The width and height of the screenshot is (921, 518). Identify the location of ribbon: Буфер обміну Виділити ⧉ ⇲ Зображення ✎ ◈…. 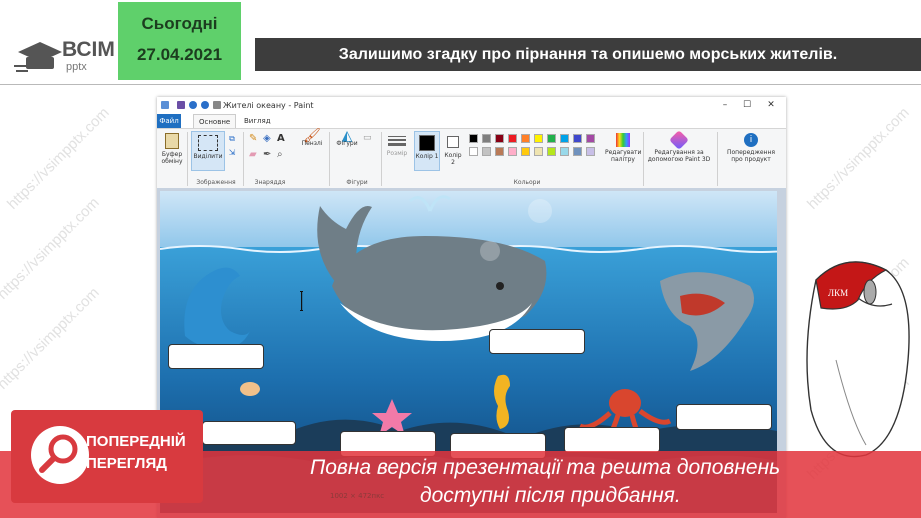
(471, 159).